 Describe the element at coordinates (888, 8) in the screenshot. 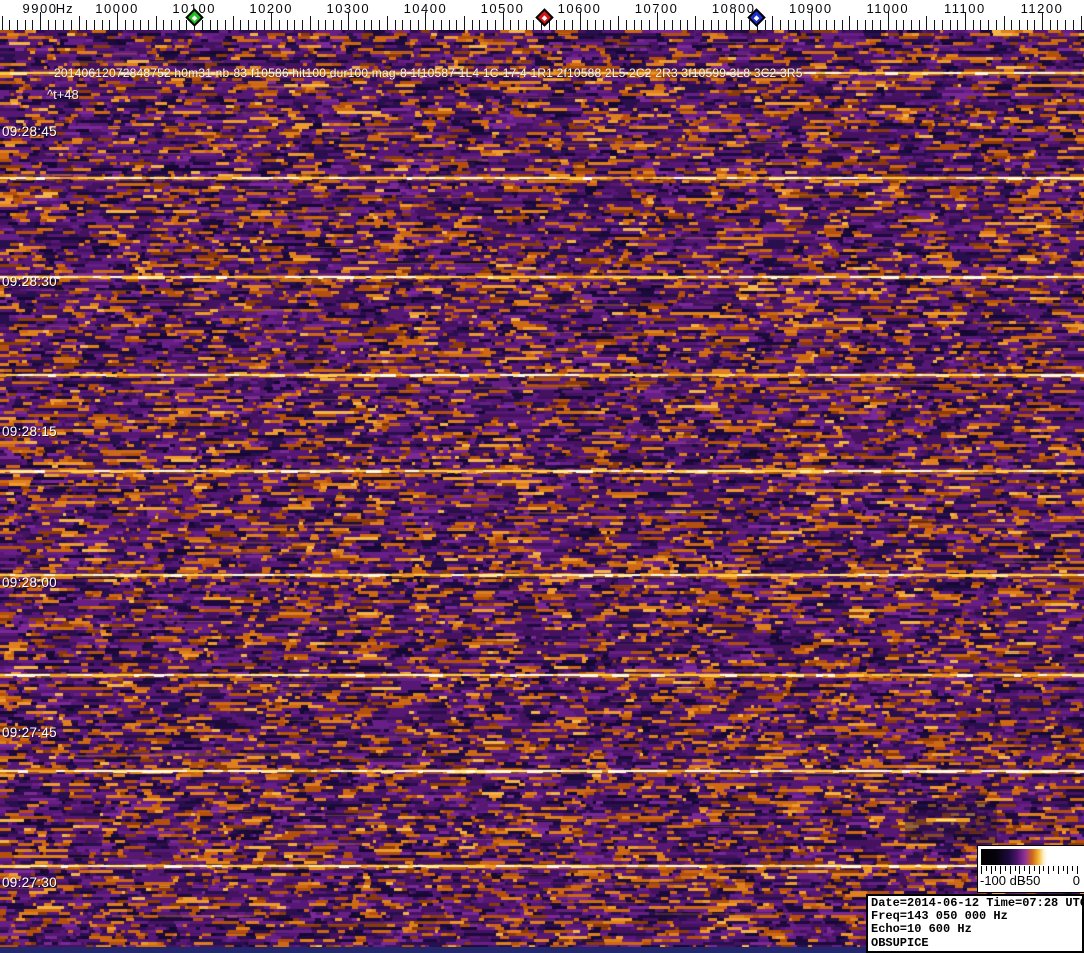

I see `freq-tick-label: 11000` at that location.